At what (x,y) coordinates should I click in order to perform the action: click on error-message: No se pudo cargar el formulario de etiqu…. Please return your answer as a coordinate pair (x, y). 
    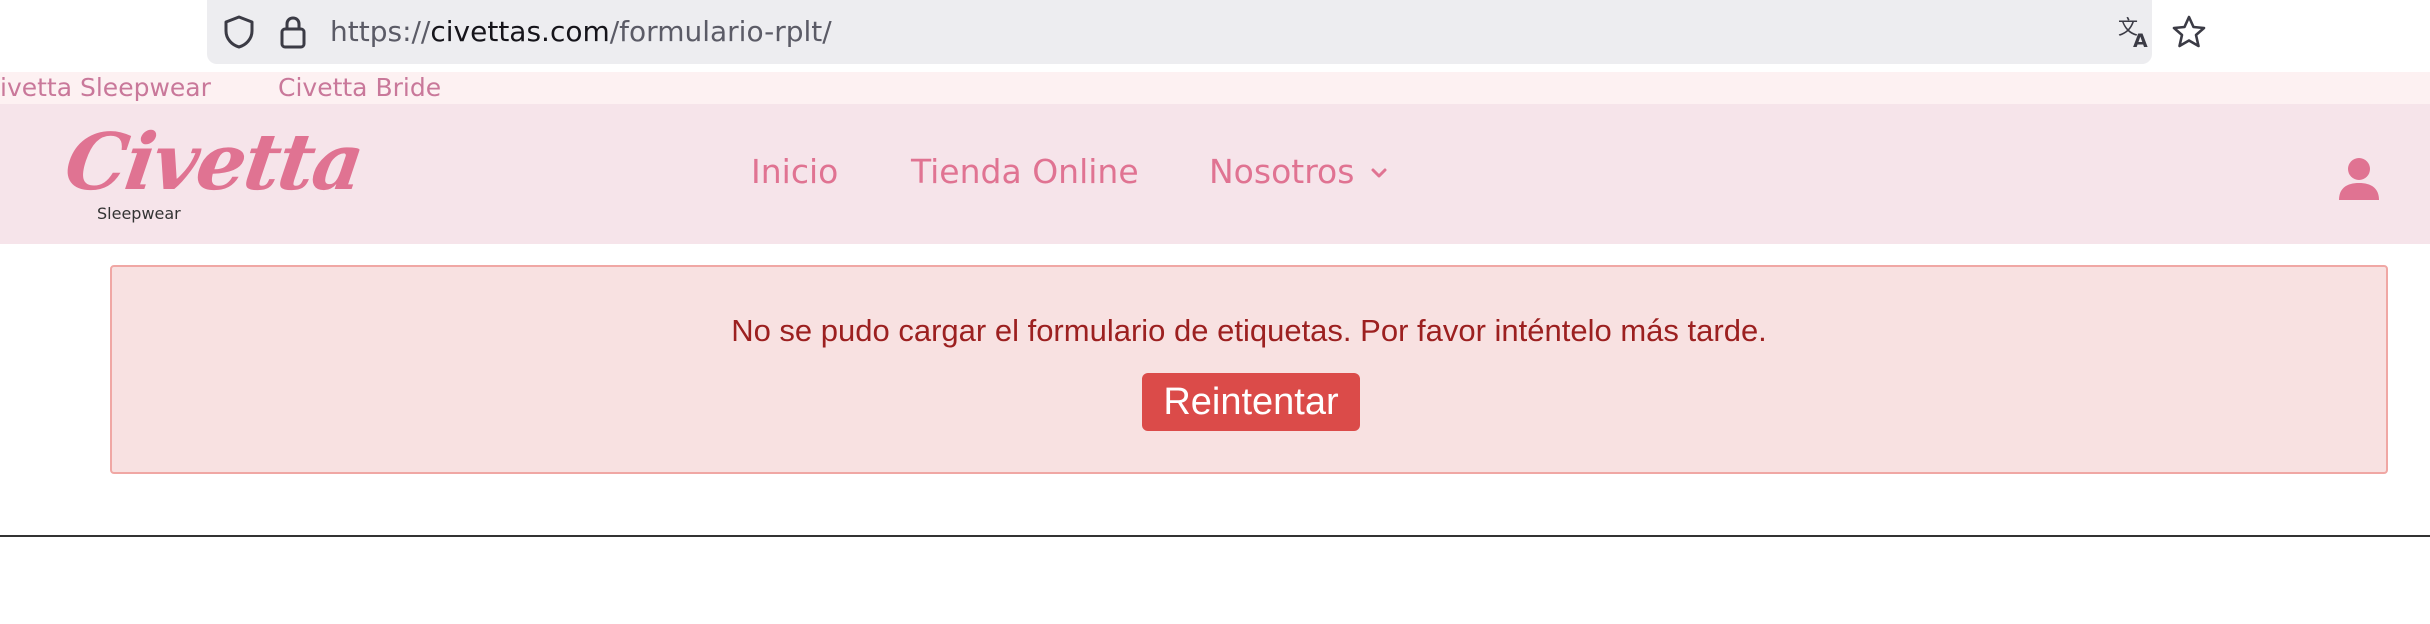
    Looking at the image, I should click on (1249, 330).